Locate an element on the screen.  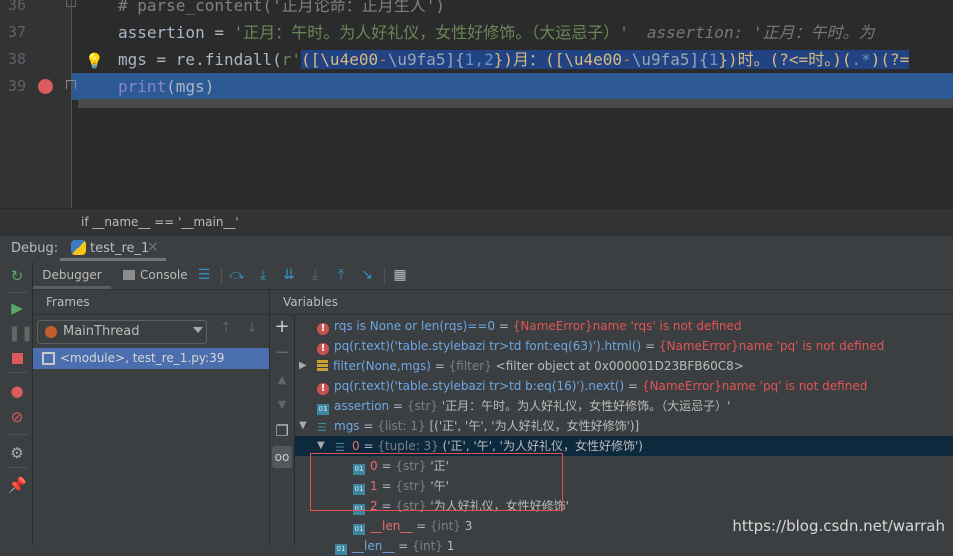
code-line-39-content: 39 print(mgs) is located at coordinates (476, 86).